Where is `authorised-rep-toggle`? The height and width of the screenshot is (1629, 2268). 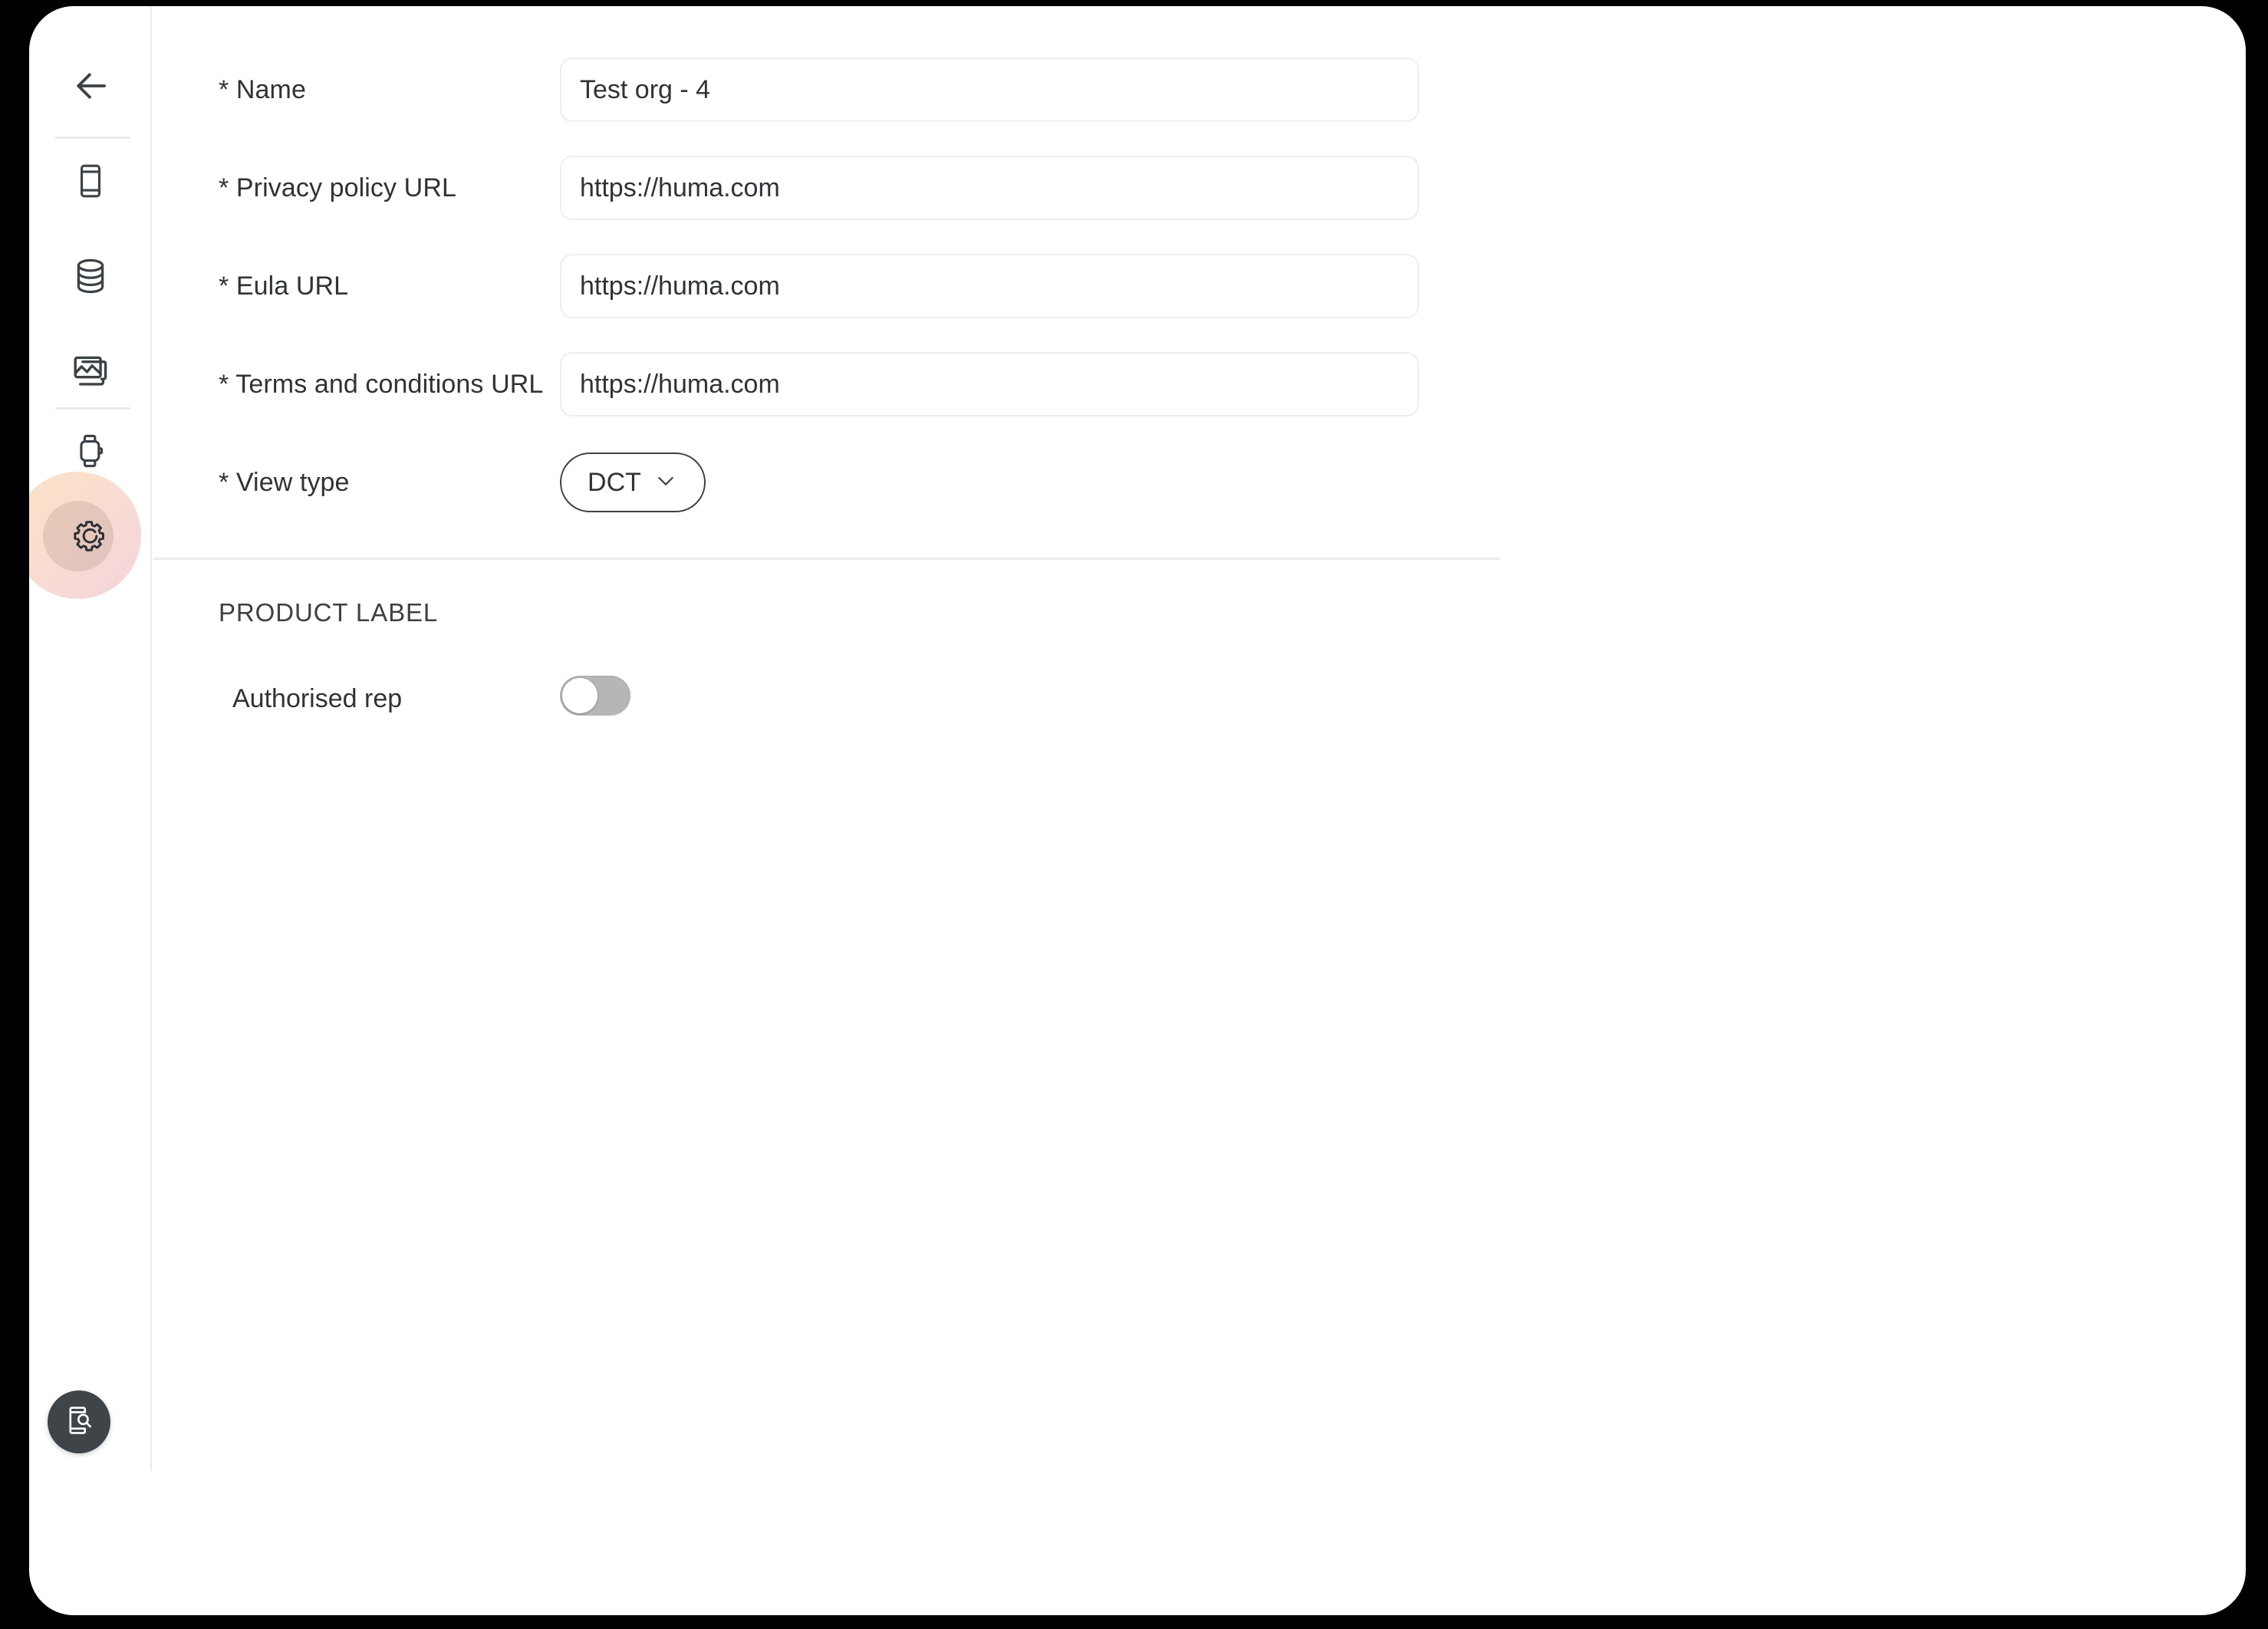 authorised-rep-toggle is located at coordinates (595, 696).